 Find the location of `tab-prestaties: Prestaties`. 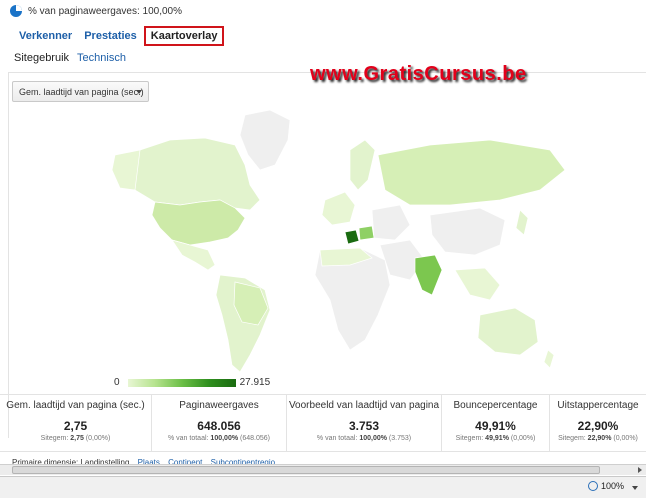

tab-prestaties: Prestaties is located at coordinates (110, 36).